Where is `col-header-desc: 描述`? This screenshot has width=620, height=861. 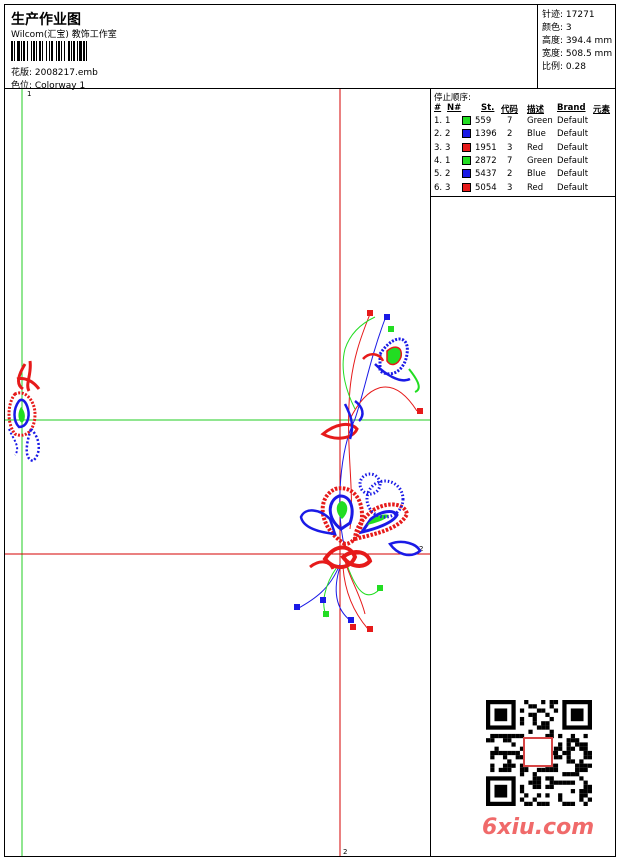
col-header-desc: 描述 is located at coordinates (536, 110).